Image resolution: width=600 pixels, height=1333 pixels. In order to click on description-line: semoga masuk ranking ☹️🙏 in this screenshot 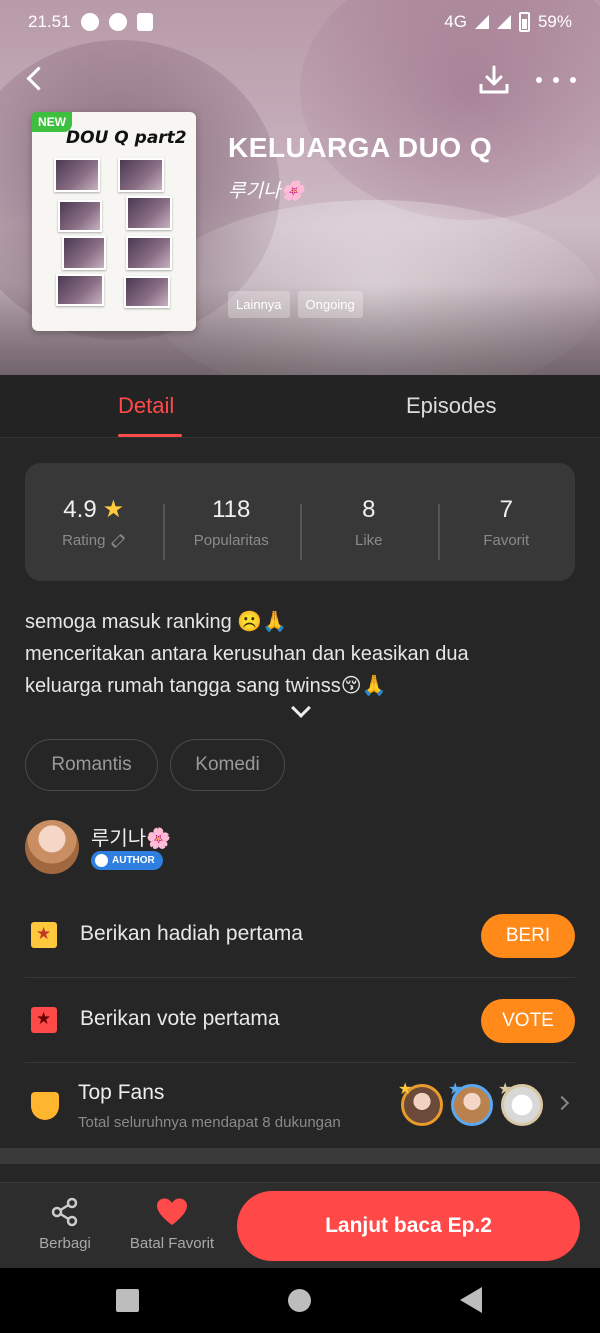, I will do `click(156, 622)`.